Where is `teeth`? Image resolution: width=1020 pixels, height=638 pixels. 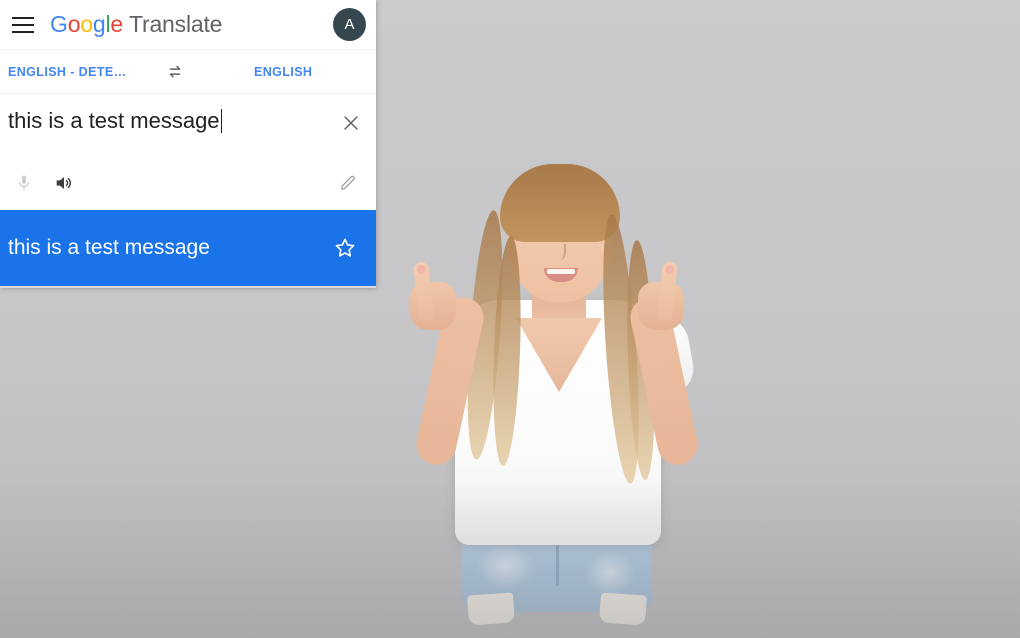
teeth is located at coordinates (561, 271).